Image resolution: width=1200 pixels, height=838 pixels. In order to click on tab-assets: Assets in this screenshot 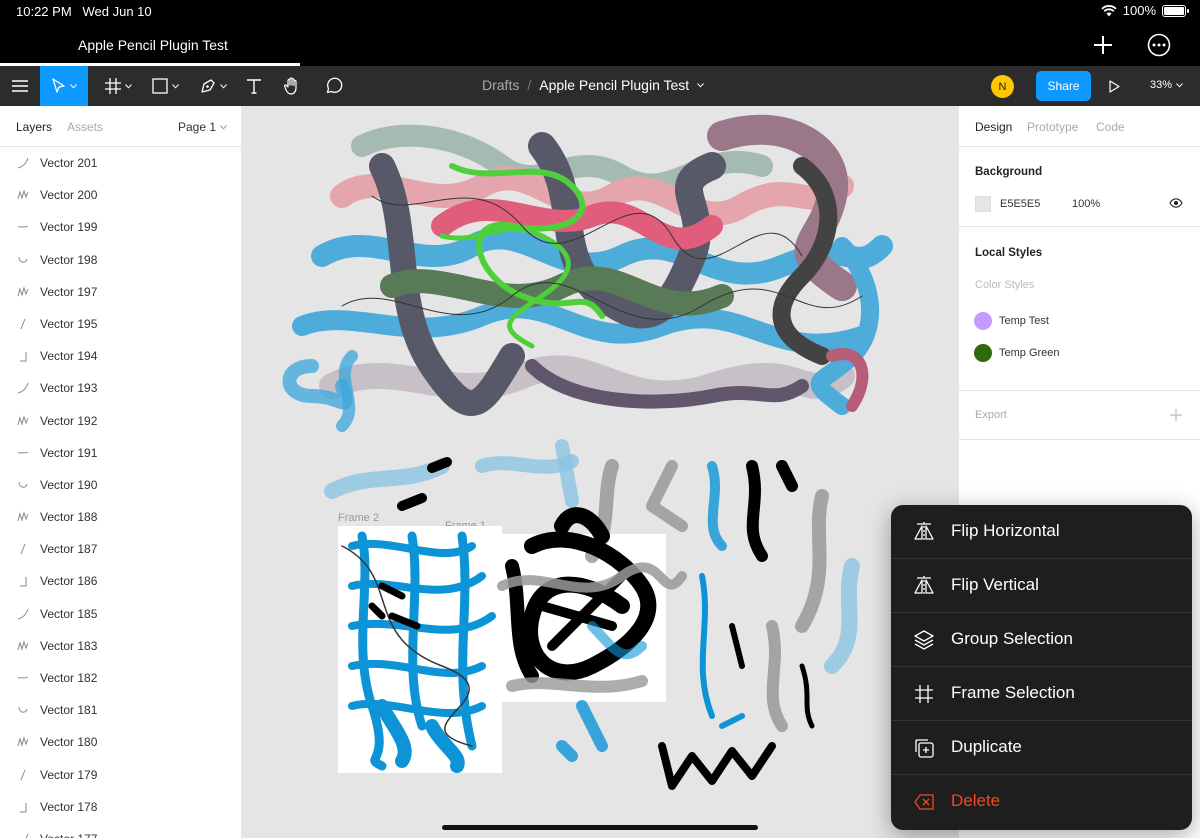, I will do `click(85, 127)`.